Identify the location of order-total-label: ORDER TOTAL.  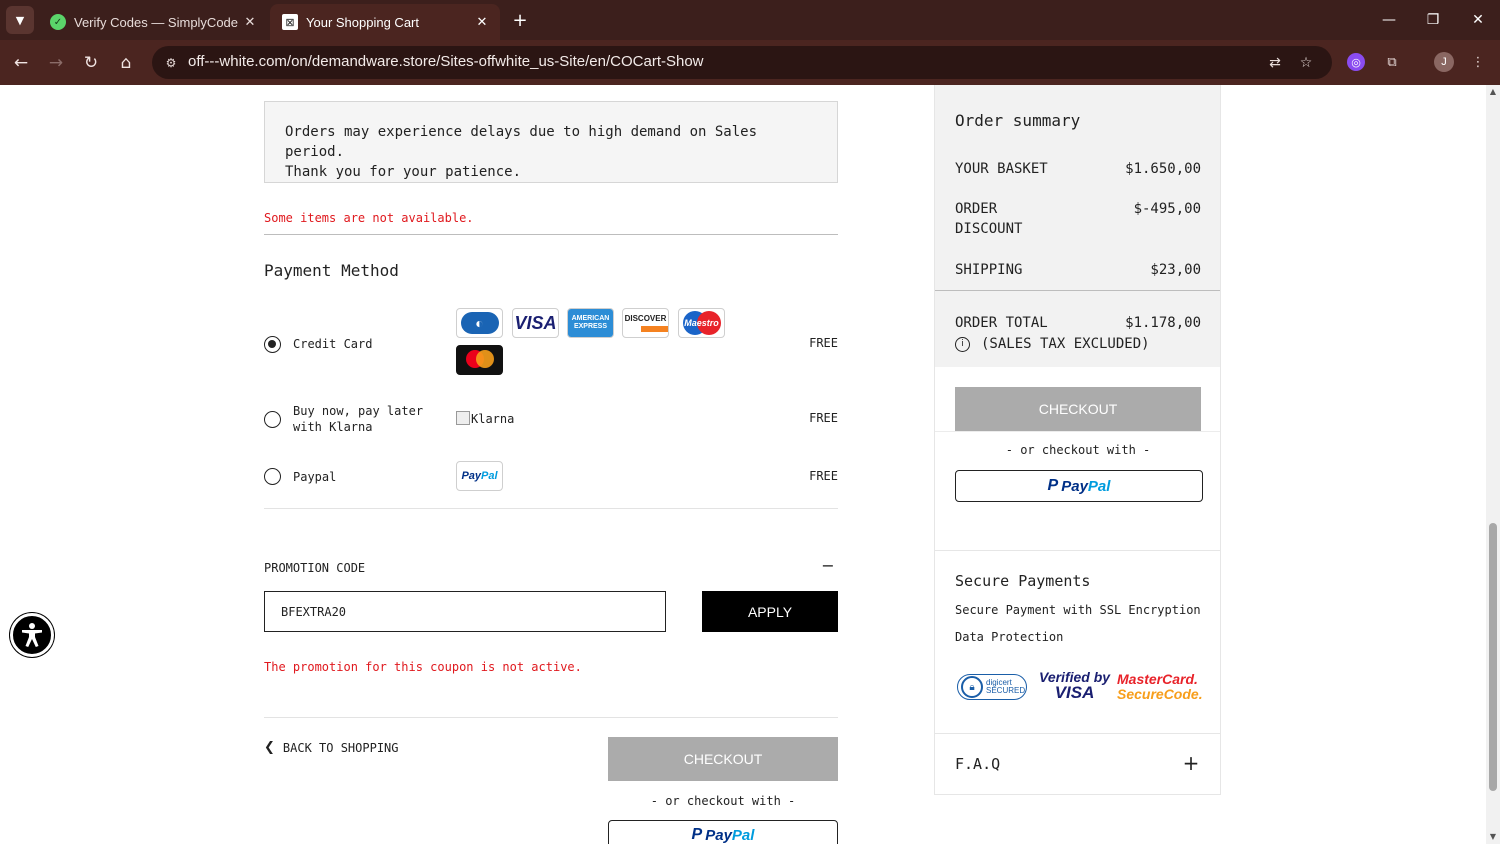
(1001, 323).